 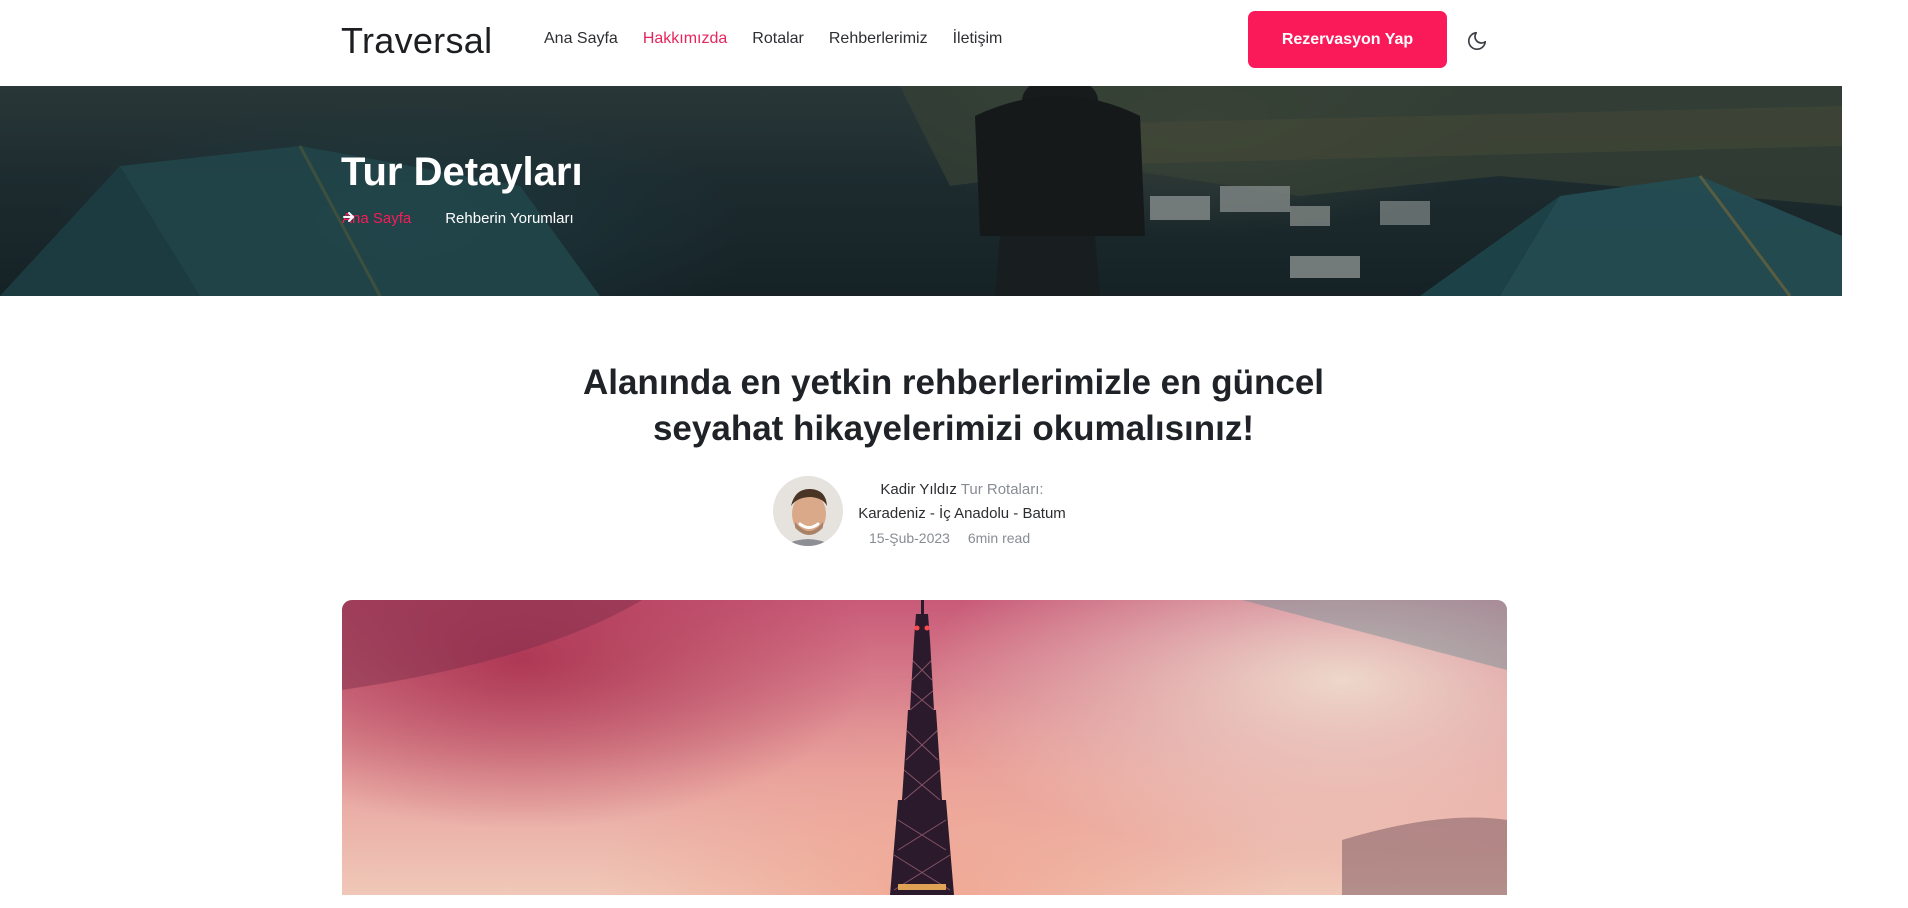 What do you see at coordinates (953, 428) in the screenshot?
I see `headline-line-2: seyahat hikayelerimizi okumalısınız!` at bounding box center [953, 428].